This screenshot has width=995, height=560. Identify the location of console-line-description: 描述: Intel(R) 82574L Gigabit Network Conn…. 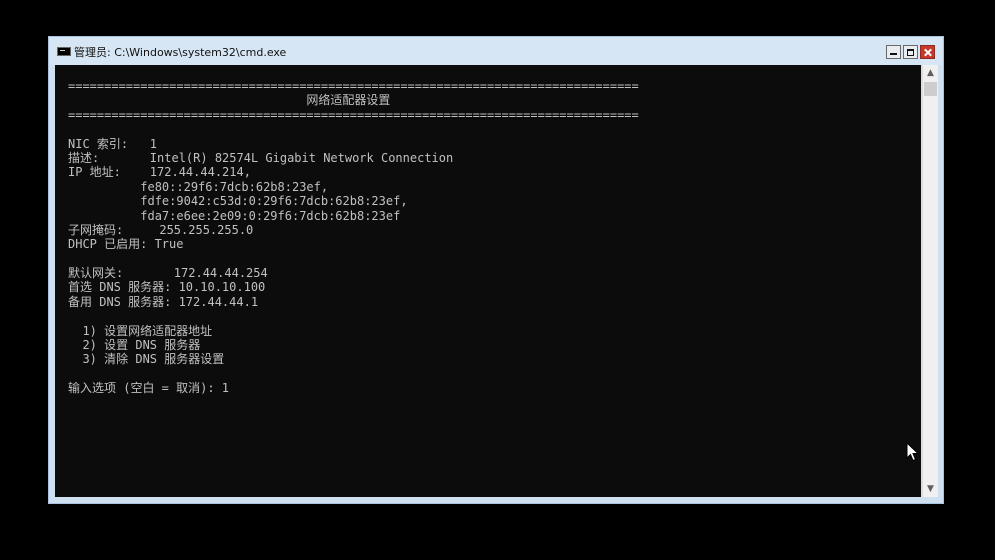
(261, 157).